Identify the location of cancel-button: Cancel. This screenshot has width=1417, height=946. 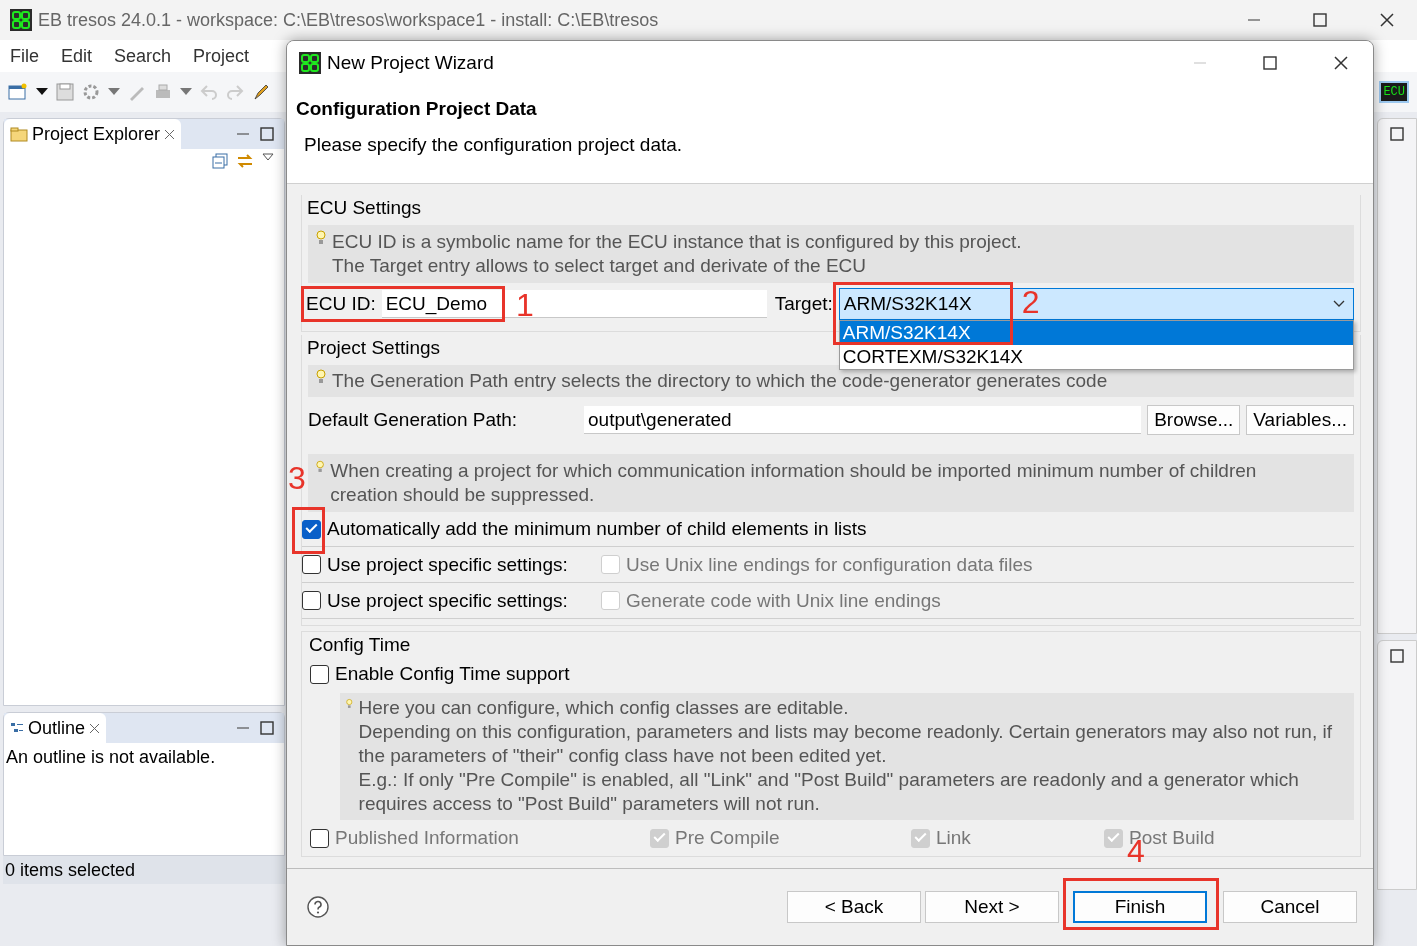
(1290, 907).